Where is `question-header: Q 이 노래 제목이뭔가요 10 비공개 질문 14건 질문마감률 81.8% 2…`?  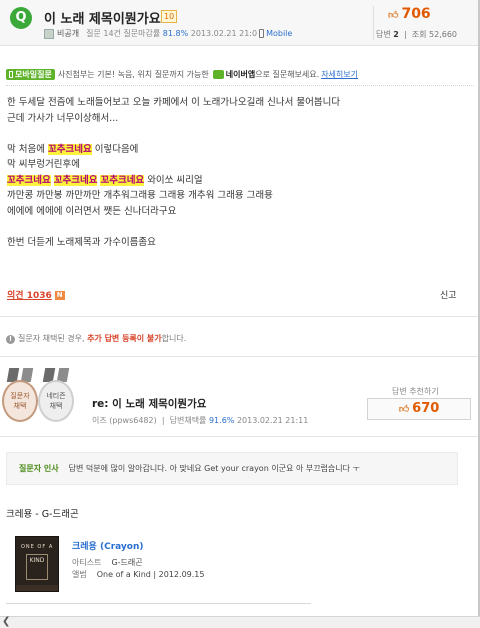 question-header: Q 이 노래 제목이뭔가요 10 비공개 질문 14건 질문마감률 81.8% 2… is located at coordinates (239, 23).